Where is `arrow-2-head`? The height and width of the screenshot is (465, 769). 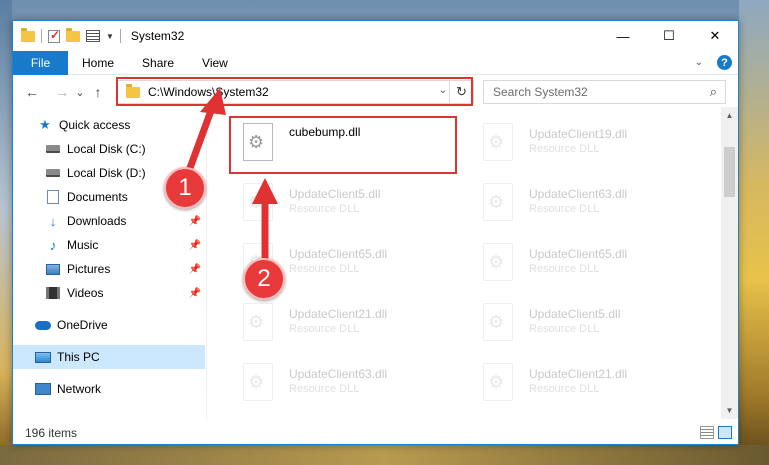
arrow-2-head is located at coordinates (265, 191).